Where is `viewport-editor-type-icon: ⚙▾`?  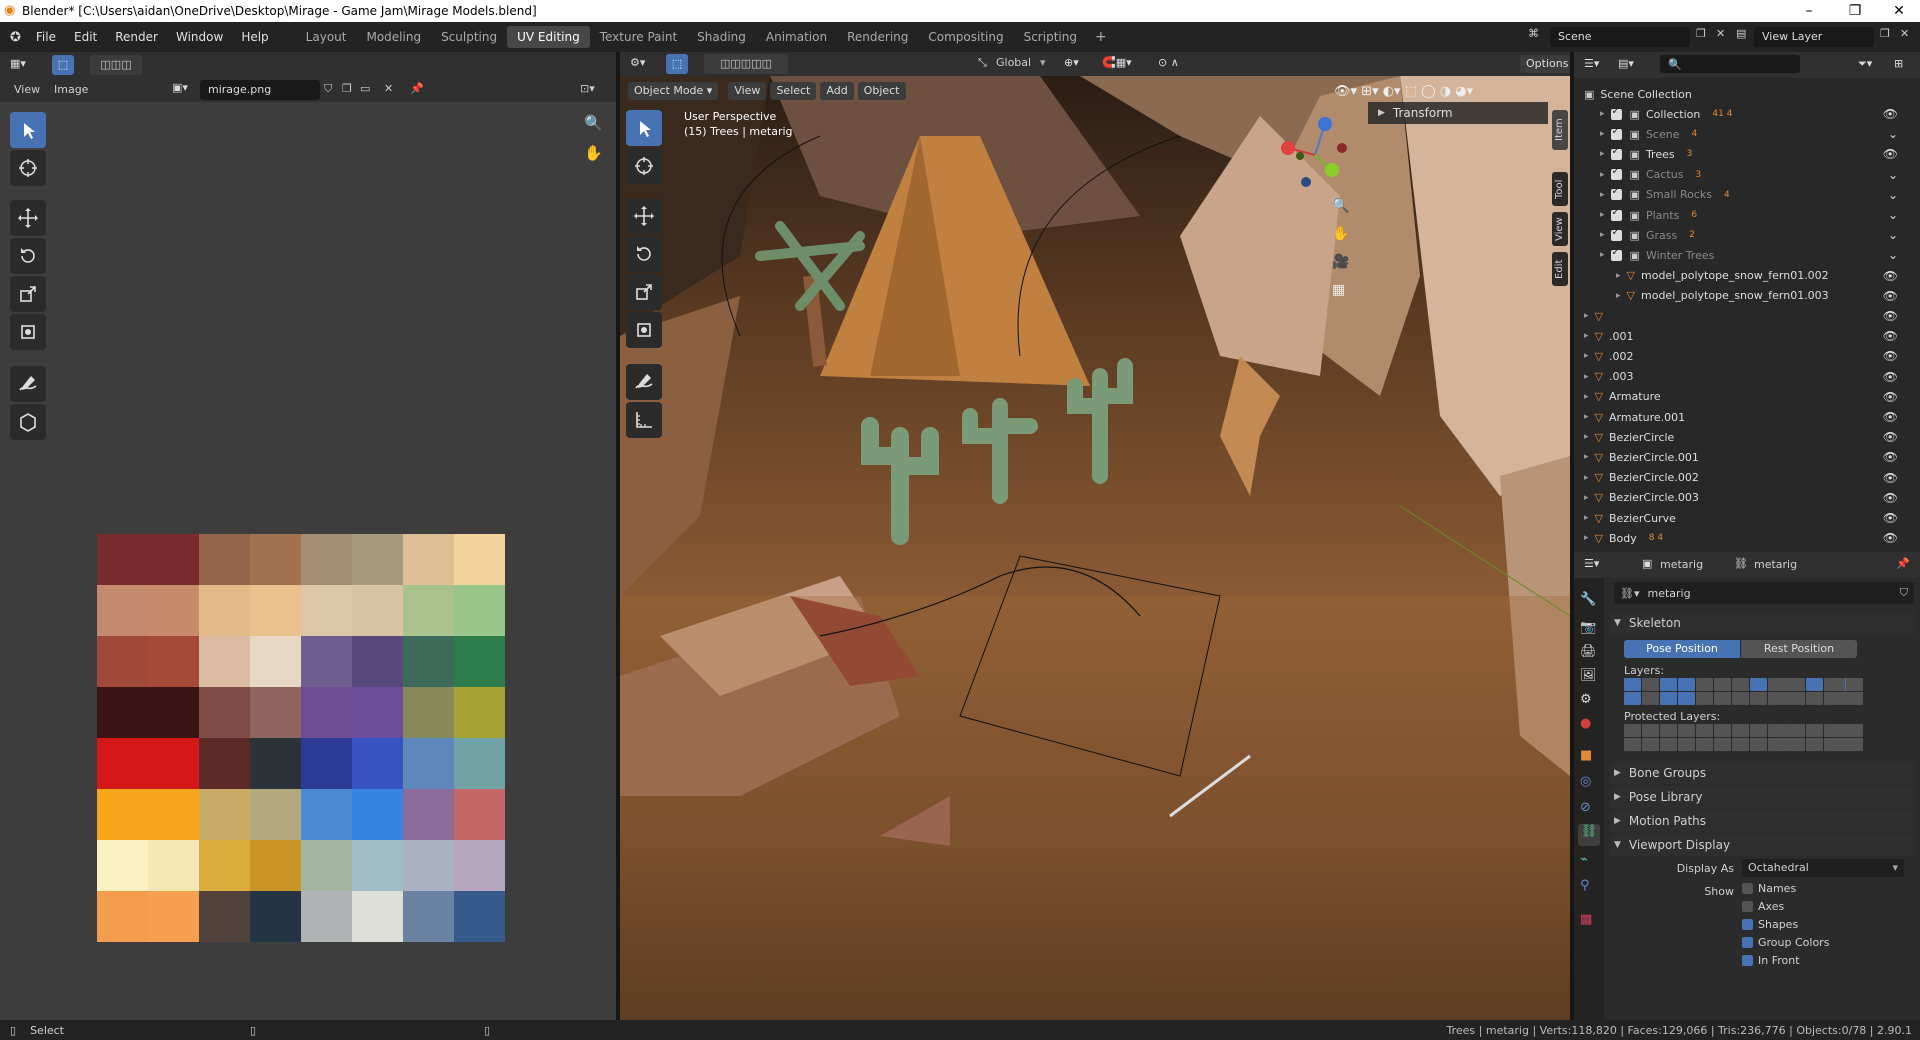 viewport-editor-type-icon: ⚙▾ is located at coordinates (637, 62).